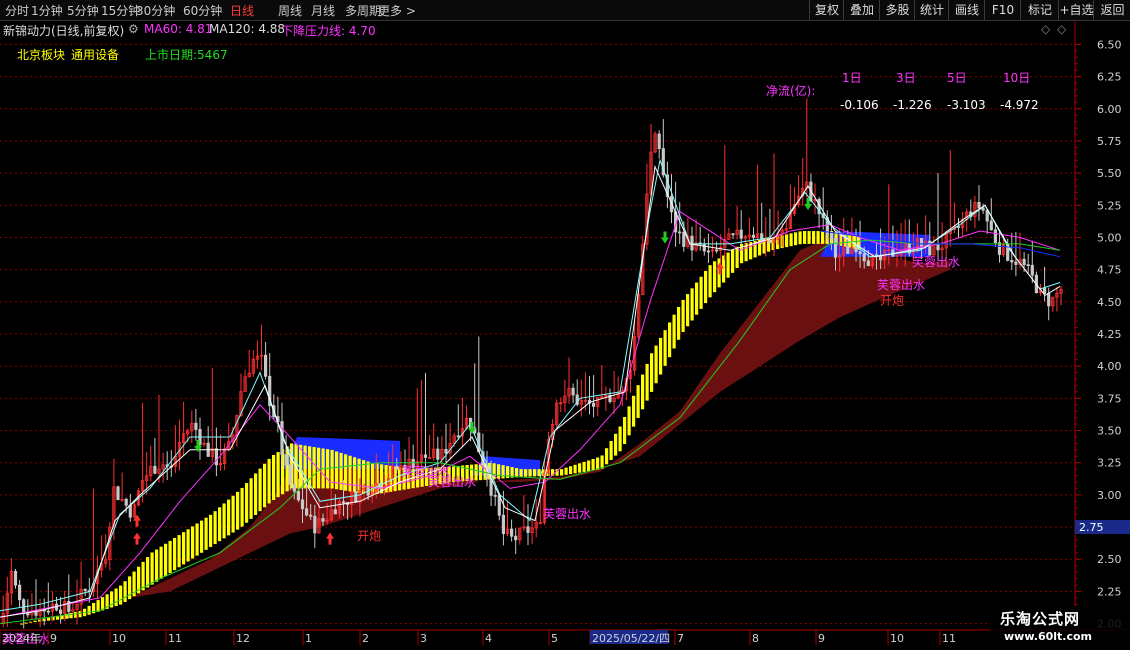 The image size is (1130, 650). I want to click on period-tab: 月线, so click(323, 10).